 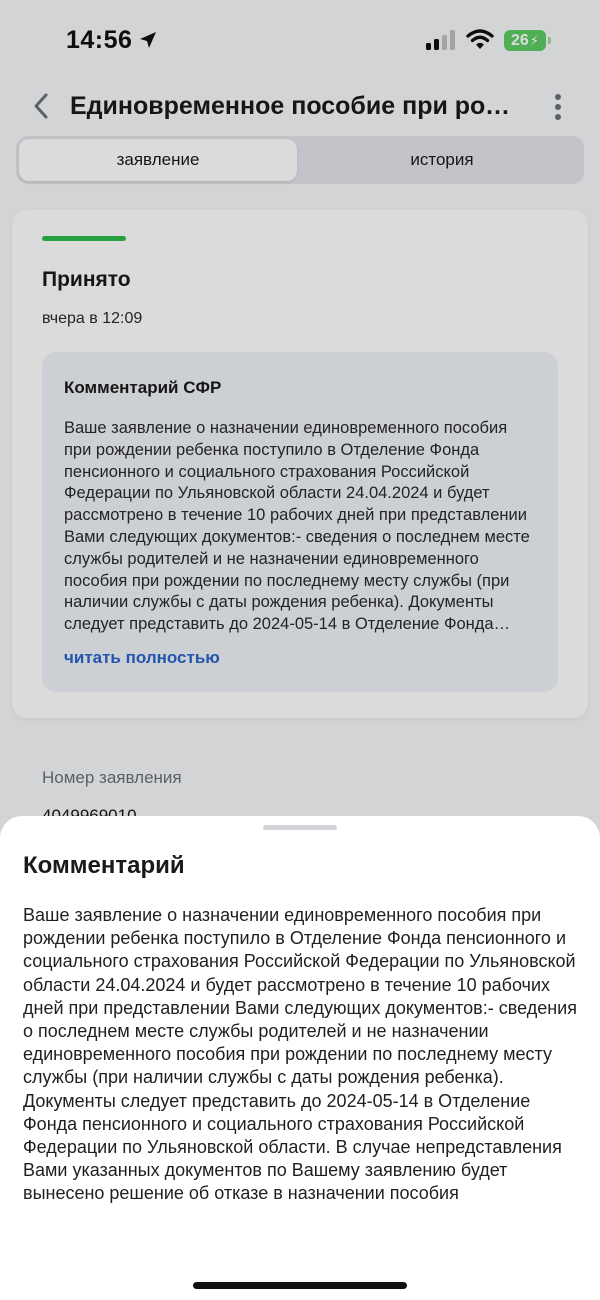 I want to click on sheet-title: Комментарий, so click(x=104, y=865).